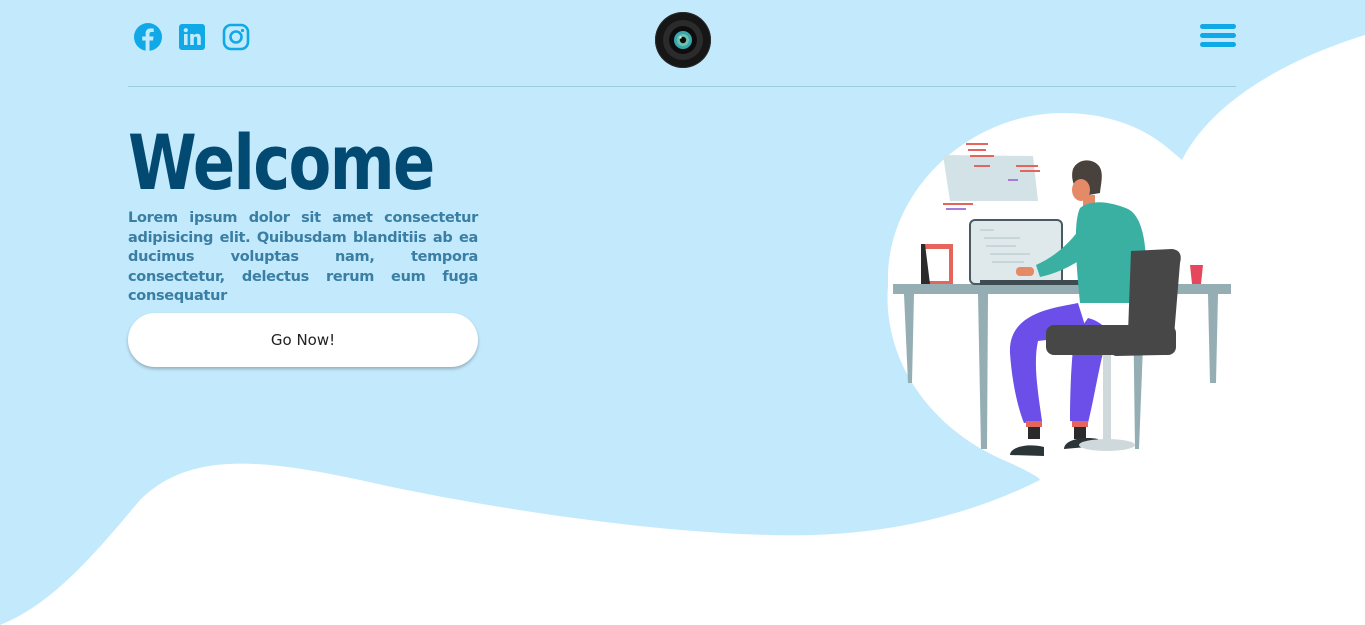 The width and height of the screenshot is (1365, 625). Describe the element at coordinates (281, 162) in the screenshot. I see `hero-title: Welcome` at that location.